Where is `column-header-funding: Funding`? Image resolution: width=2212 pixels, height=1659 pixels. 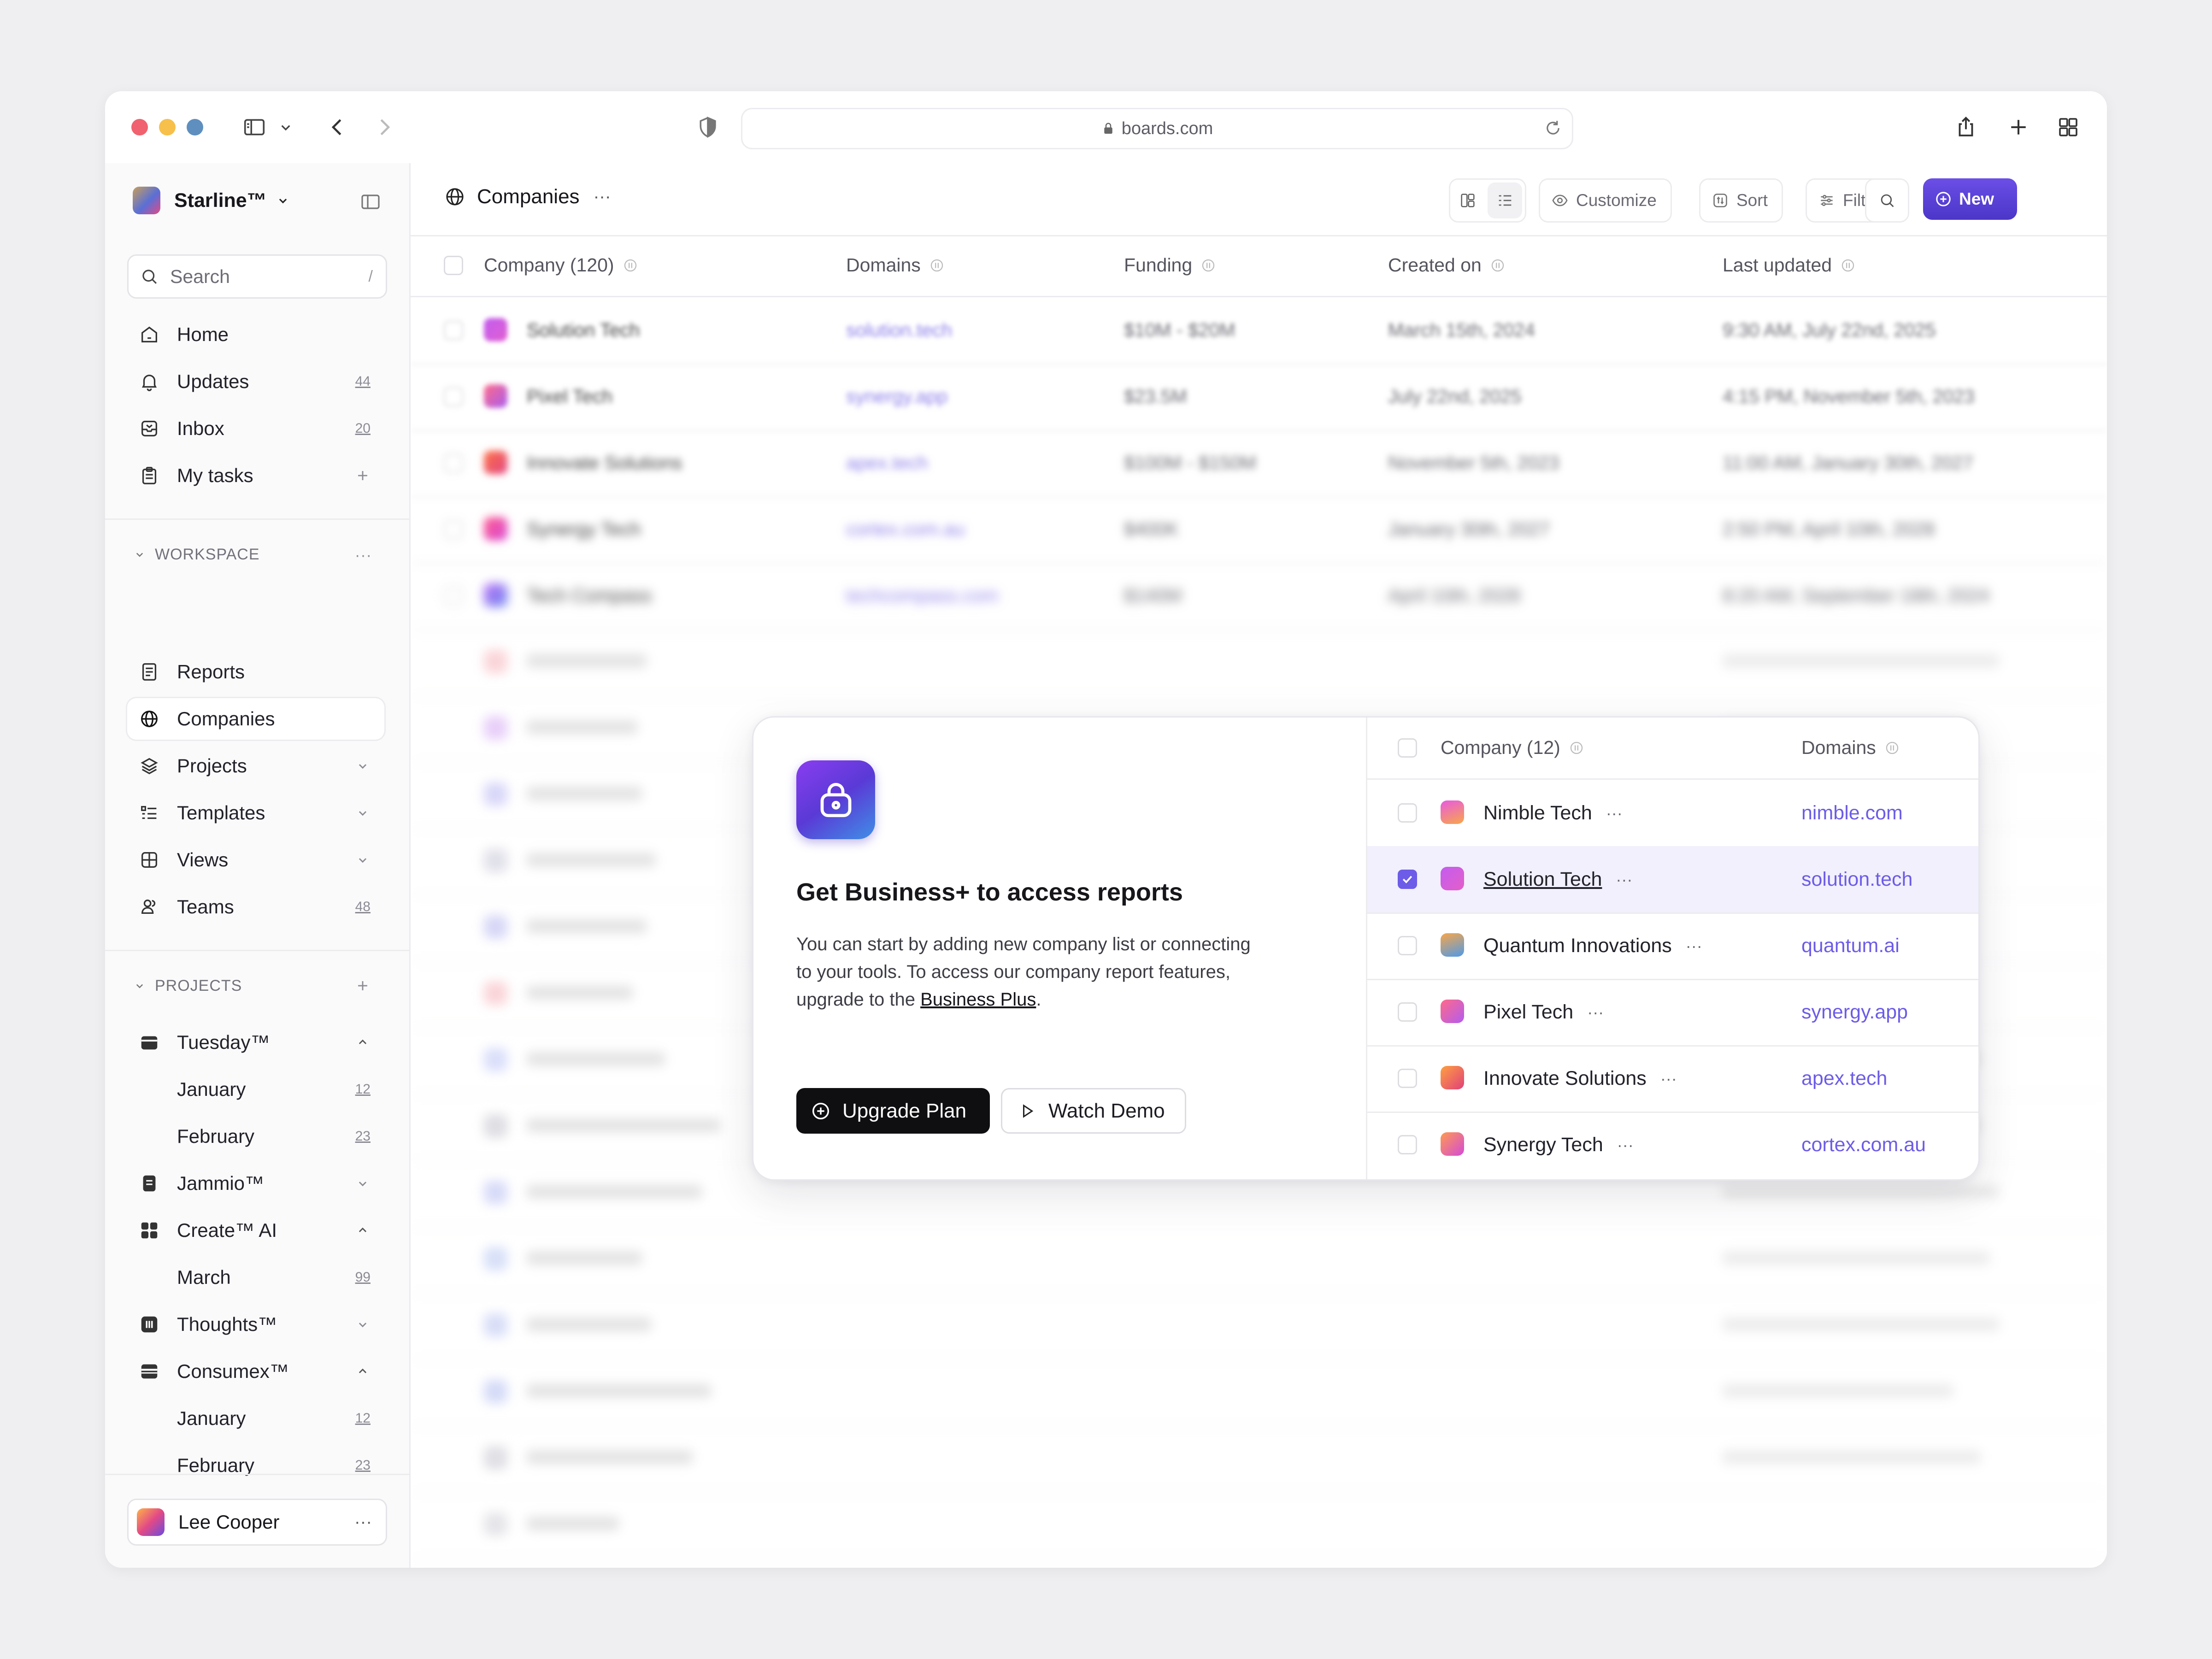 column-header-funding: Funding is located at coordinates (1170, 265).